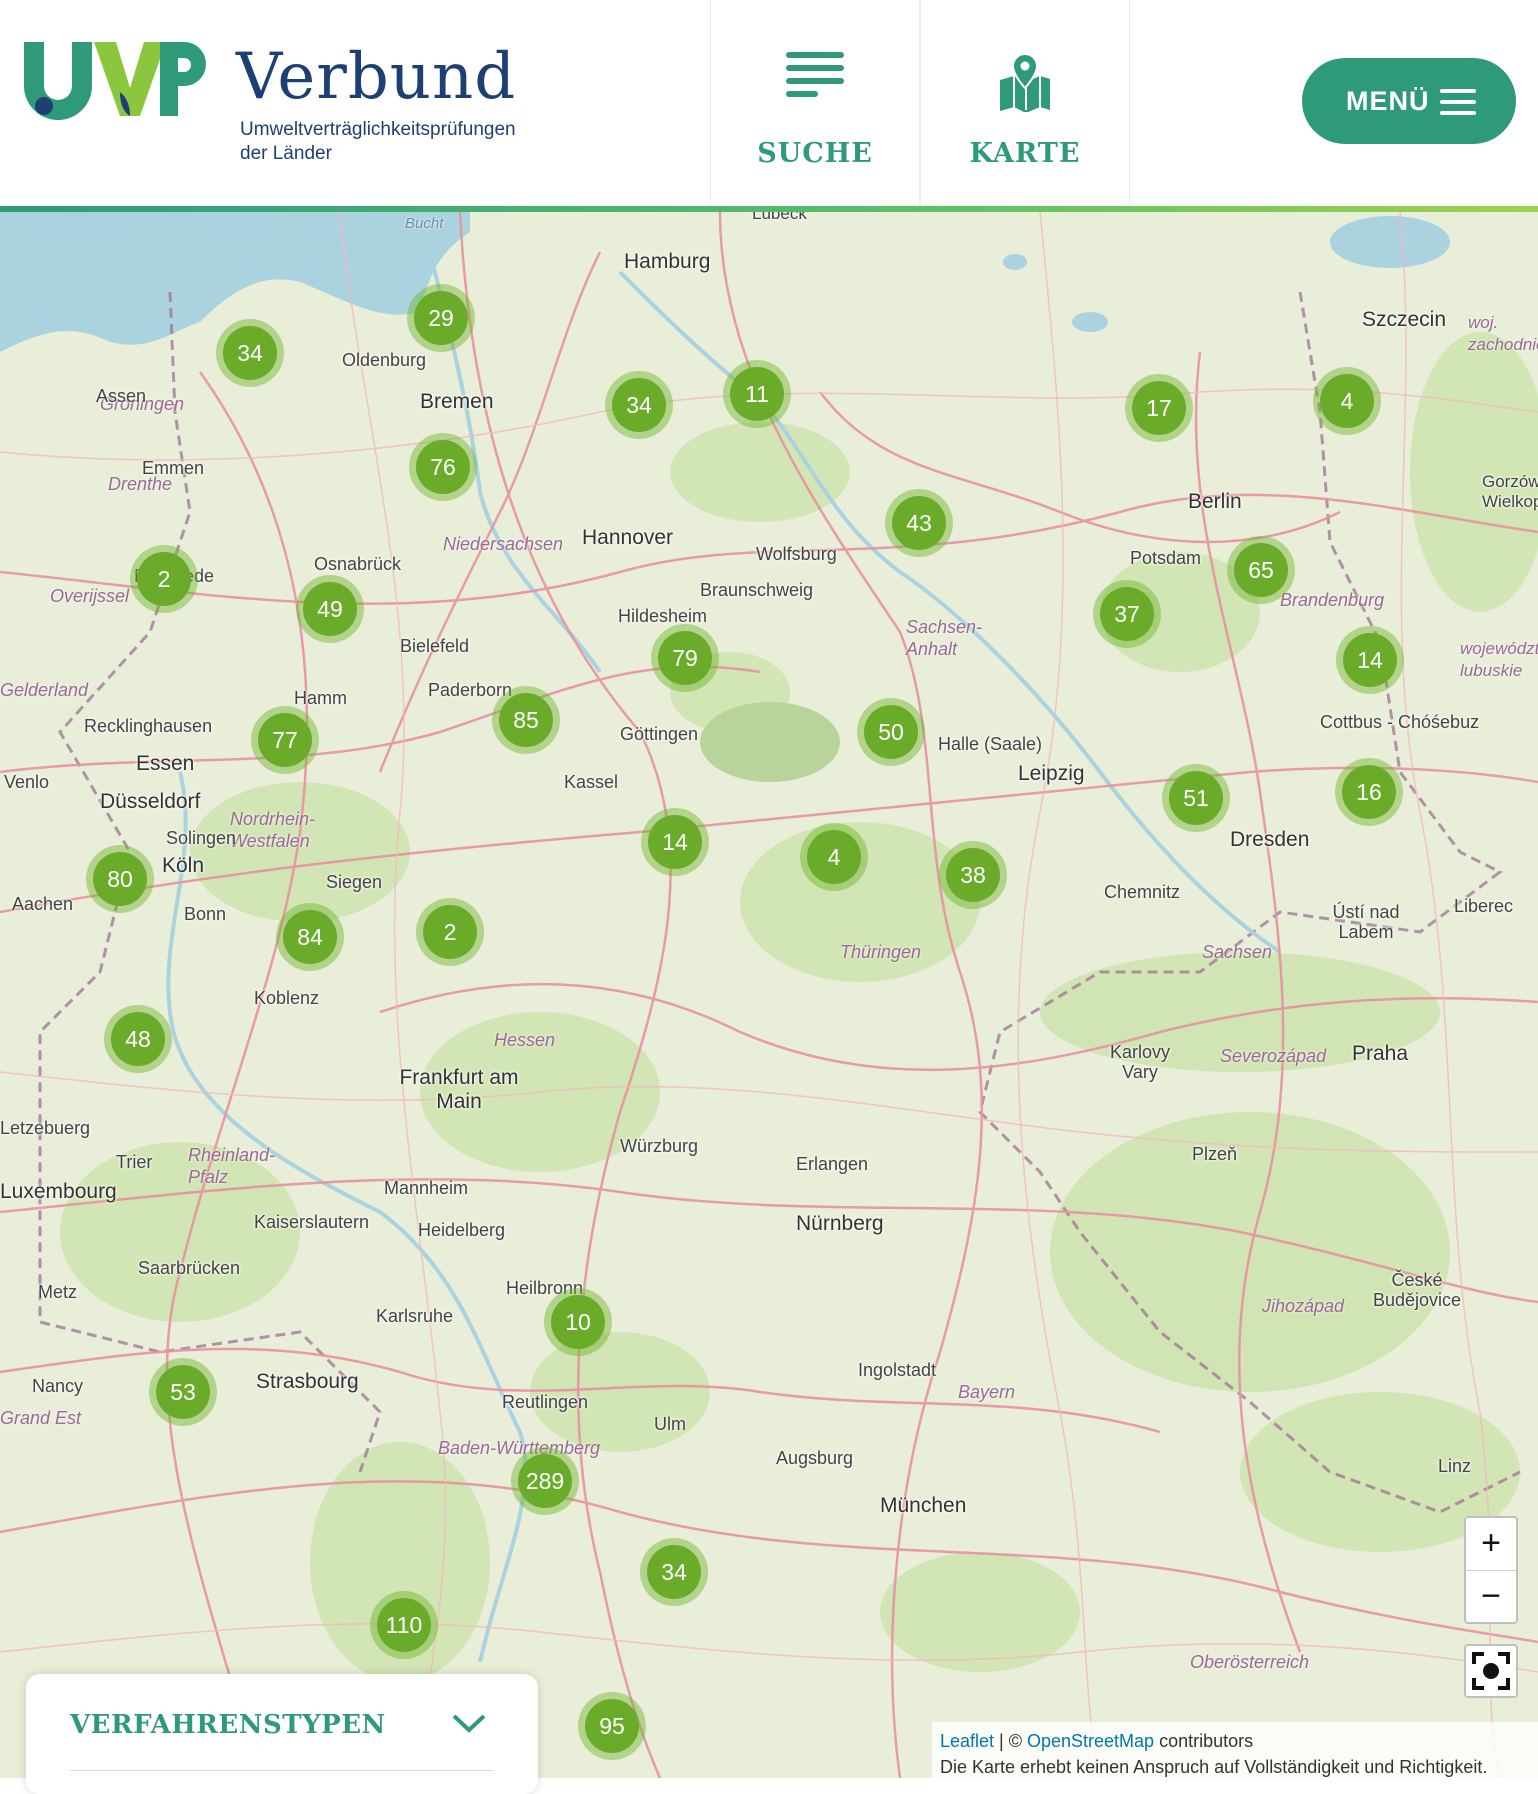 The height and width of the screenshot is (1794, 1538). Describe the element at coordinates (358, 564) in the screenshot. I see `map-label: Osnabrück` at that location.